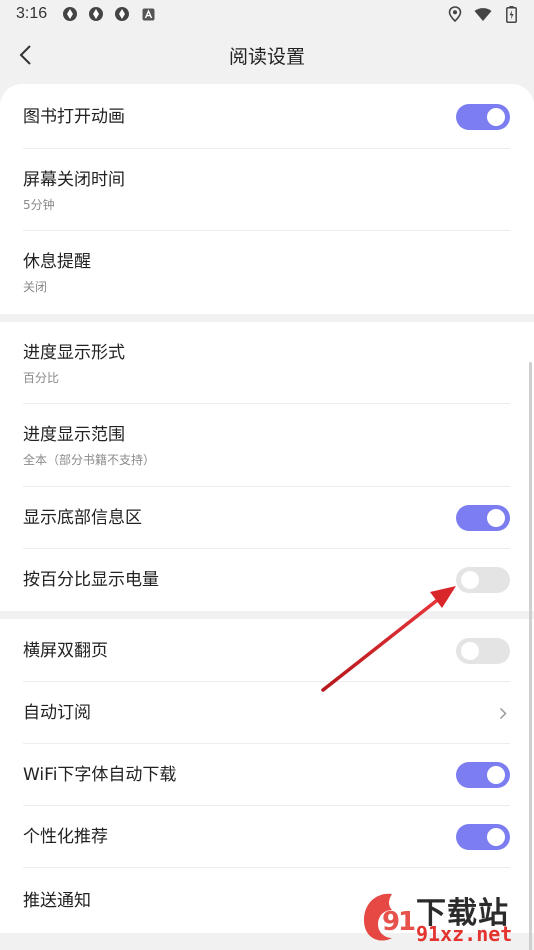 The image size is (534, 950). Describe the element at coordinates (148, 14) in the screenshot. I see `a-badge-icon` at that location.